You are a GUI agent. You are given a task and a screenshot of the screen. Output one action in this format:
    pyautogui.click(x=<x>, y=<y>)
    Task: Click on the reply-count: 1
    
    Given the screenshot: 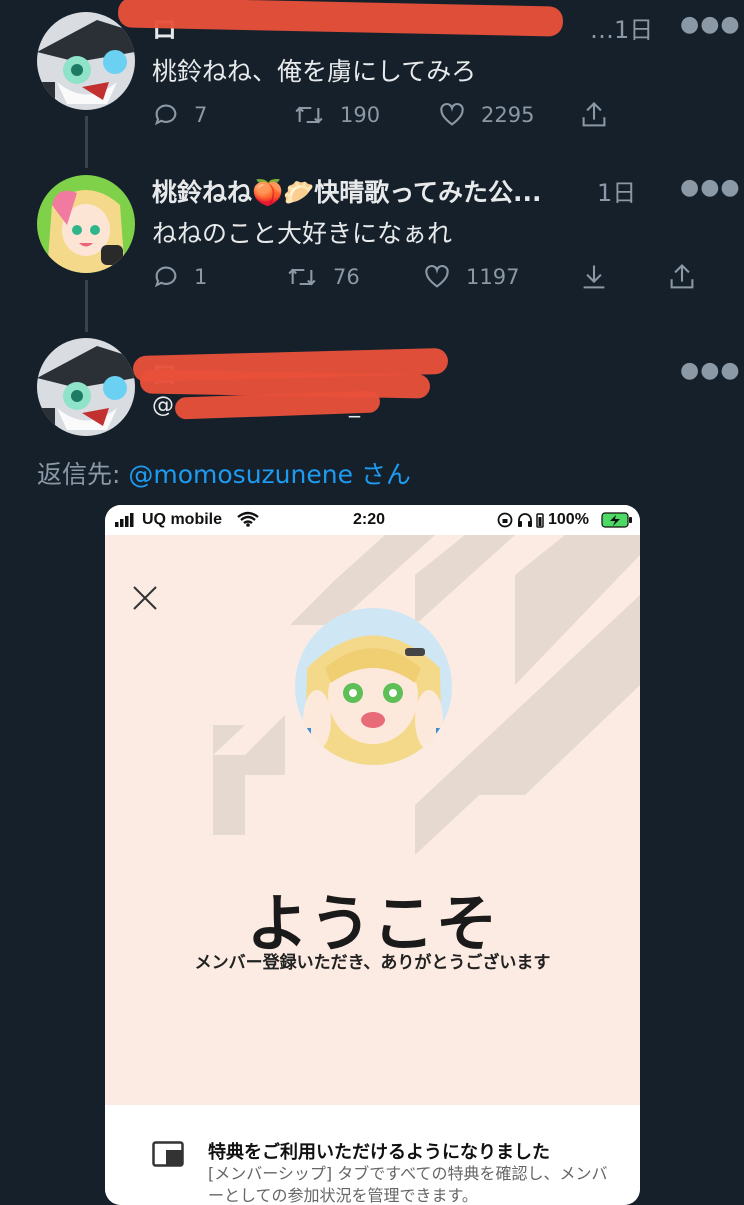 What is the action you would take?
    pyautogui.click(x=201, y=277)
    